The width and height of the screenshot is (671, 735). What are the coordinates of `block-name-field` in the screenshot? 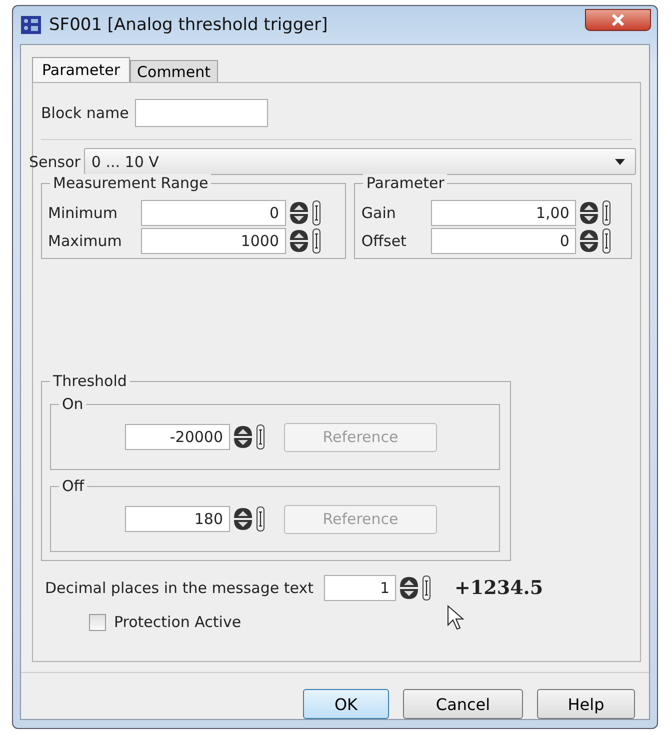 It's located at (201, 113).